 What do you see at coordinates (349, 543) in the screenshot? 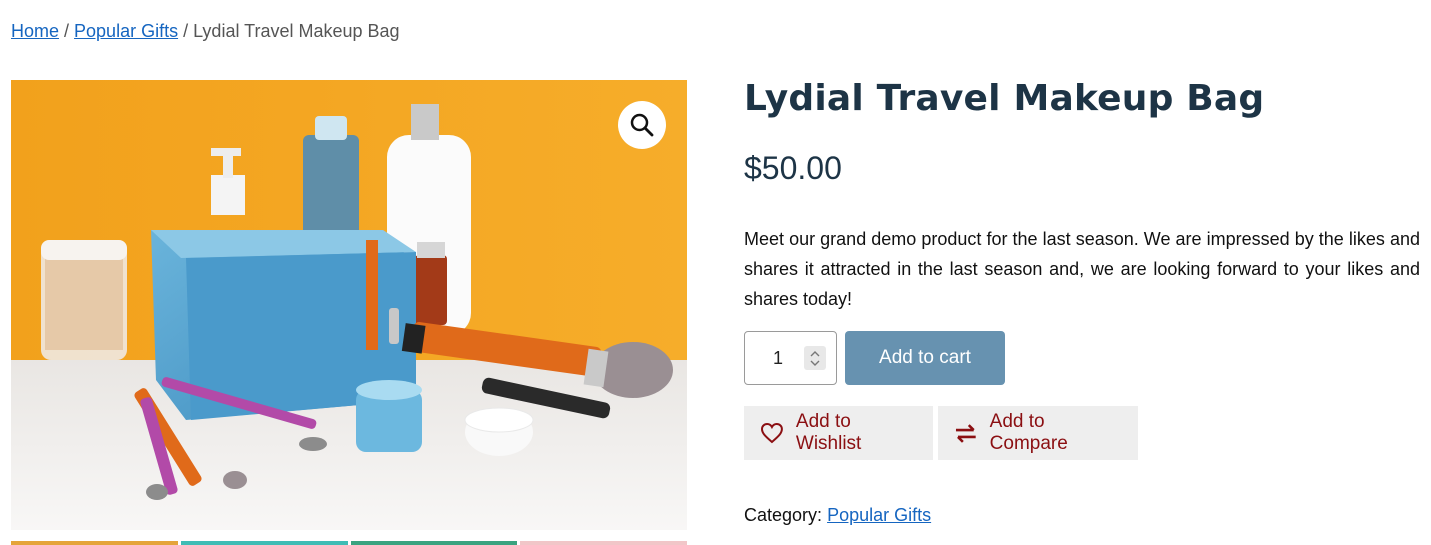
I see `gallery-thumbnails` at bounding box center [349, 543].